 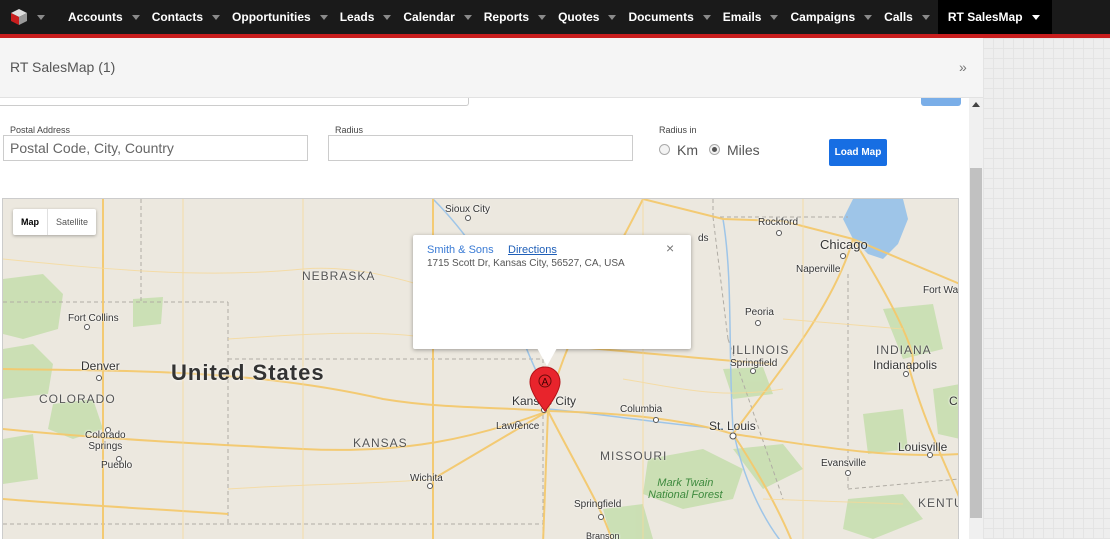 What do you see at coordinates (858, 152) in the screenshot?
I see `load-map-button: Load Map` at bounding box center [858, 152].